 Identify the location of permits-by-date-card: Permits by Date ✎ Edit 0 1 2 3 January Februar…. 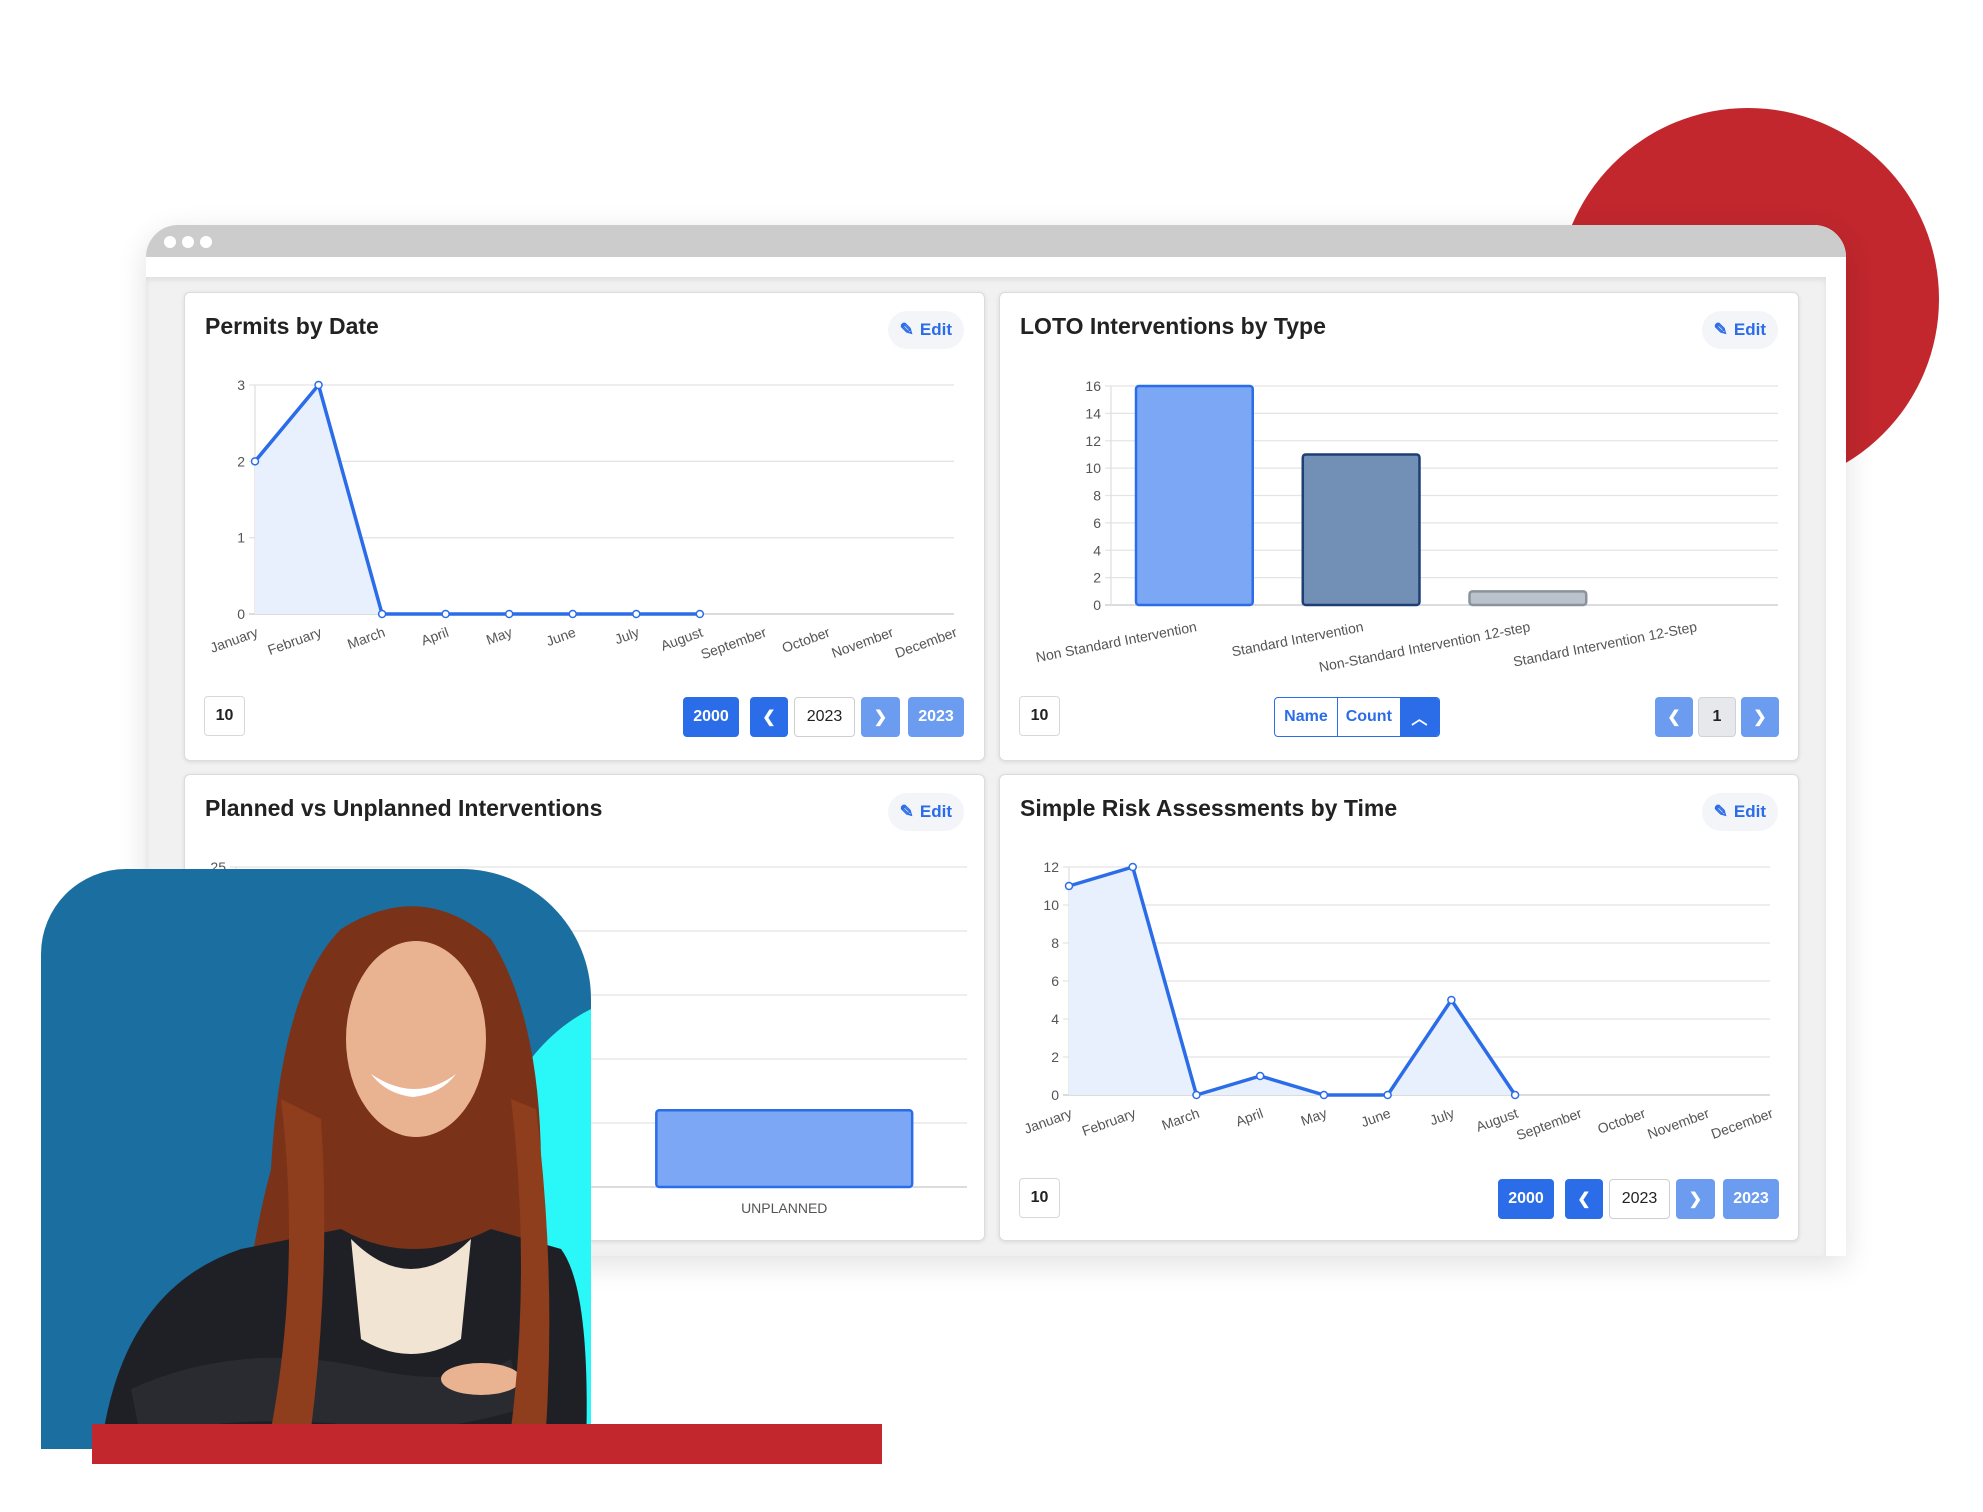
(584, 526).